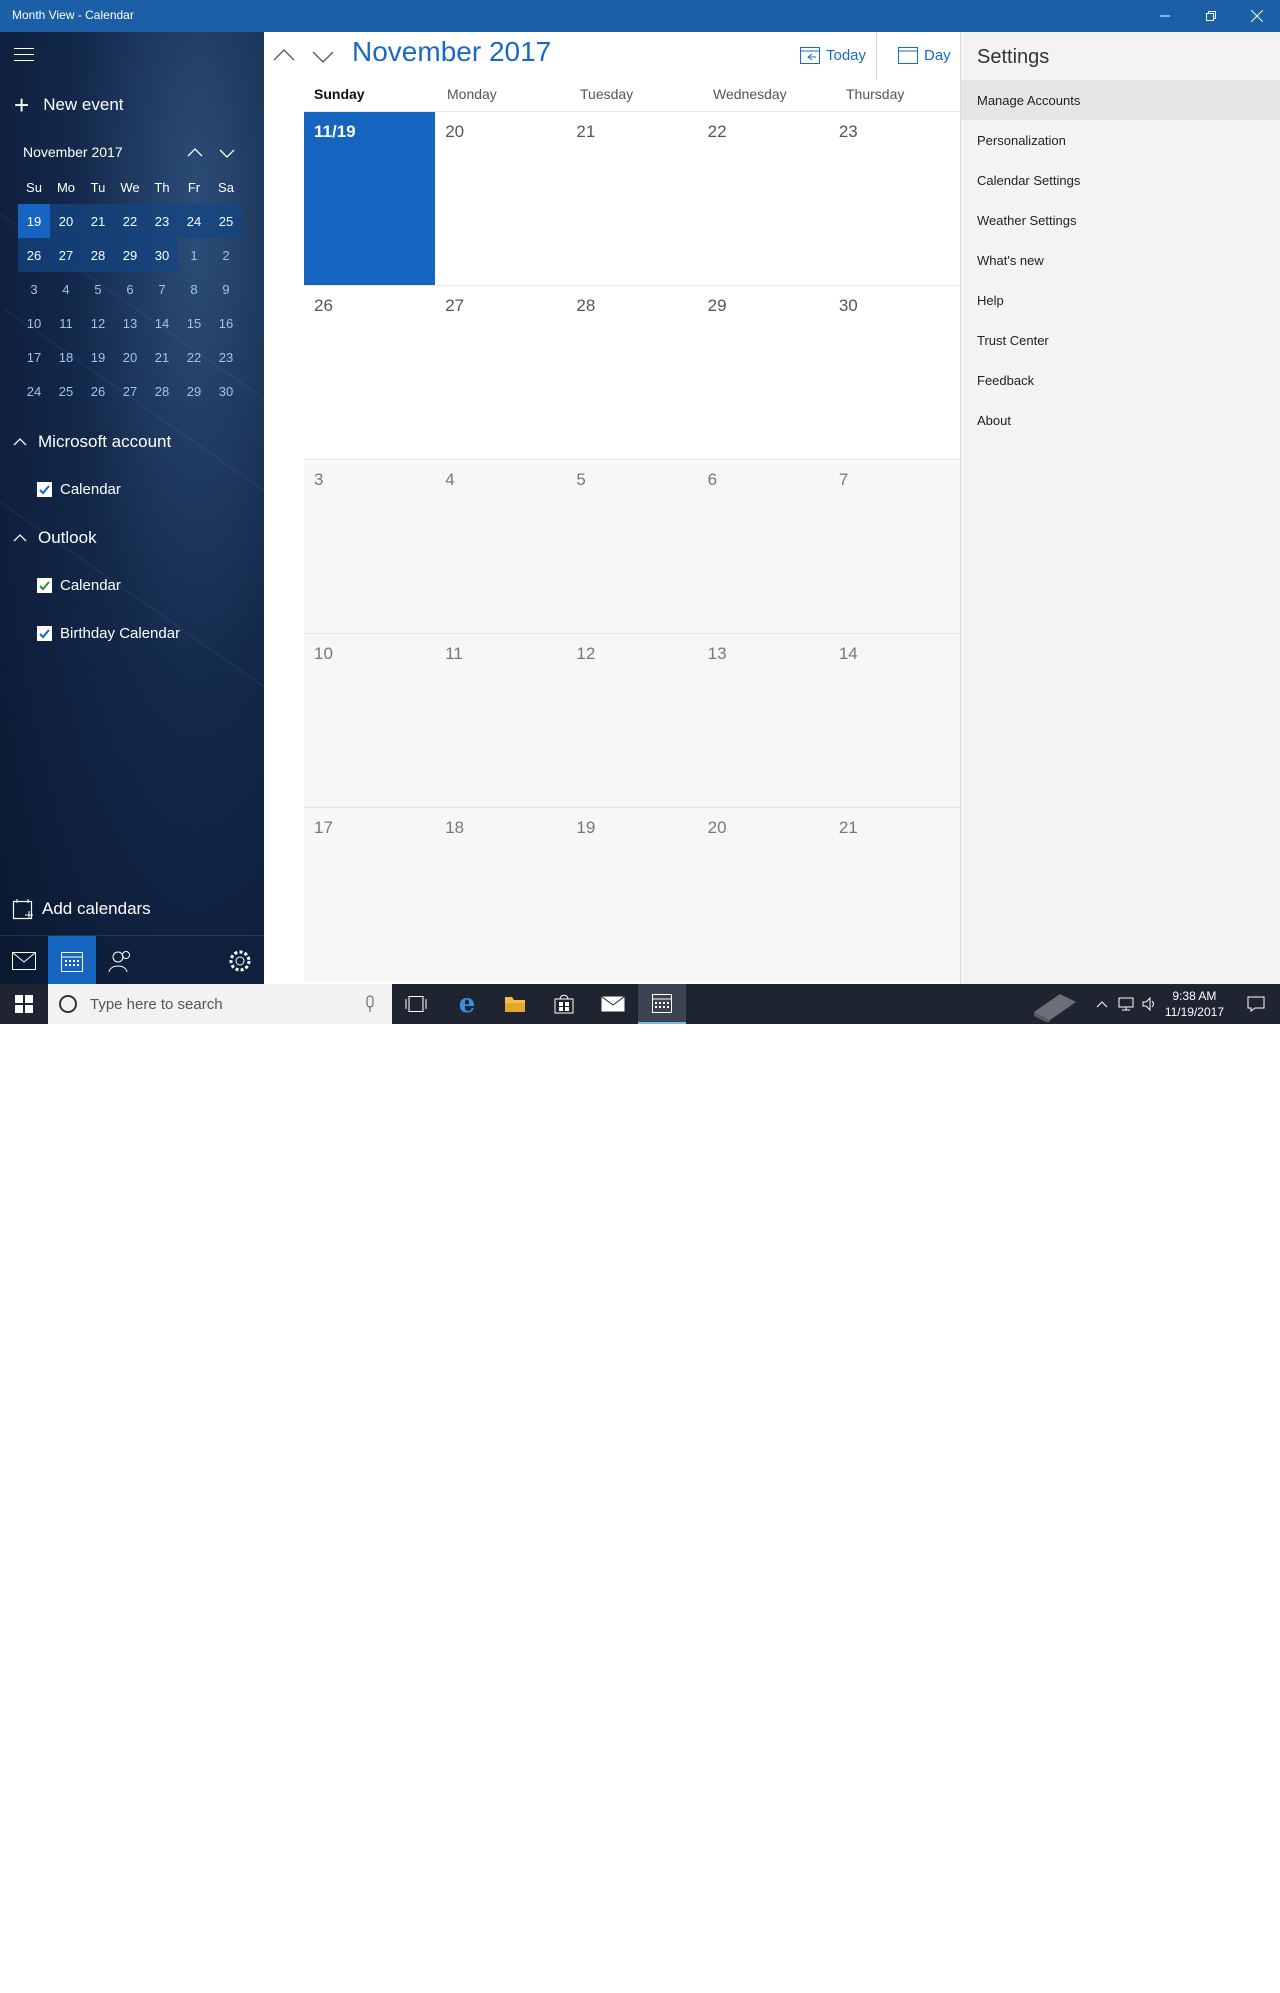  Describe the element at coordinates (662, 1004) in the screenshot. I see `calendar-taskbar-button` at that location.